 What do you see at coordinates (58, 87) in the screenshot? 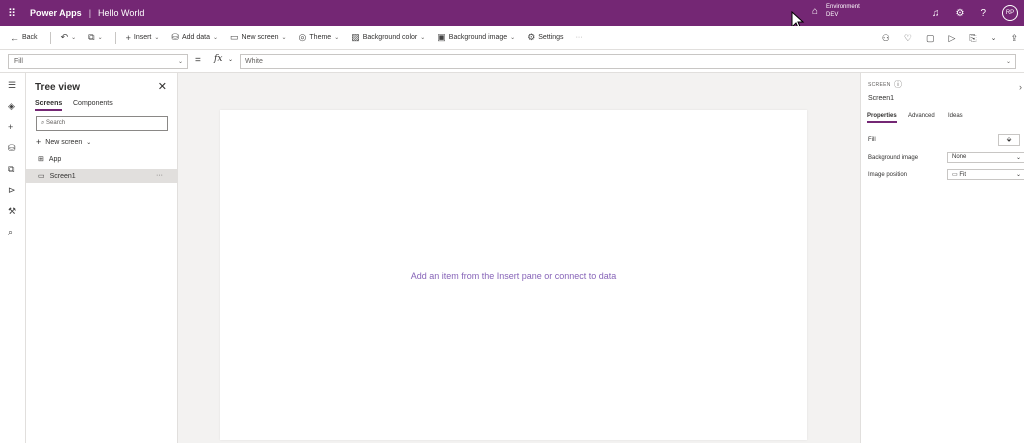
I see `tree-view-title: Tree view` at bounding box center [58, 87].